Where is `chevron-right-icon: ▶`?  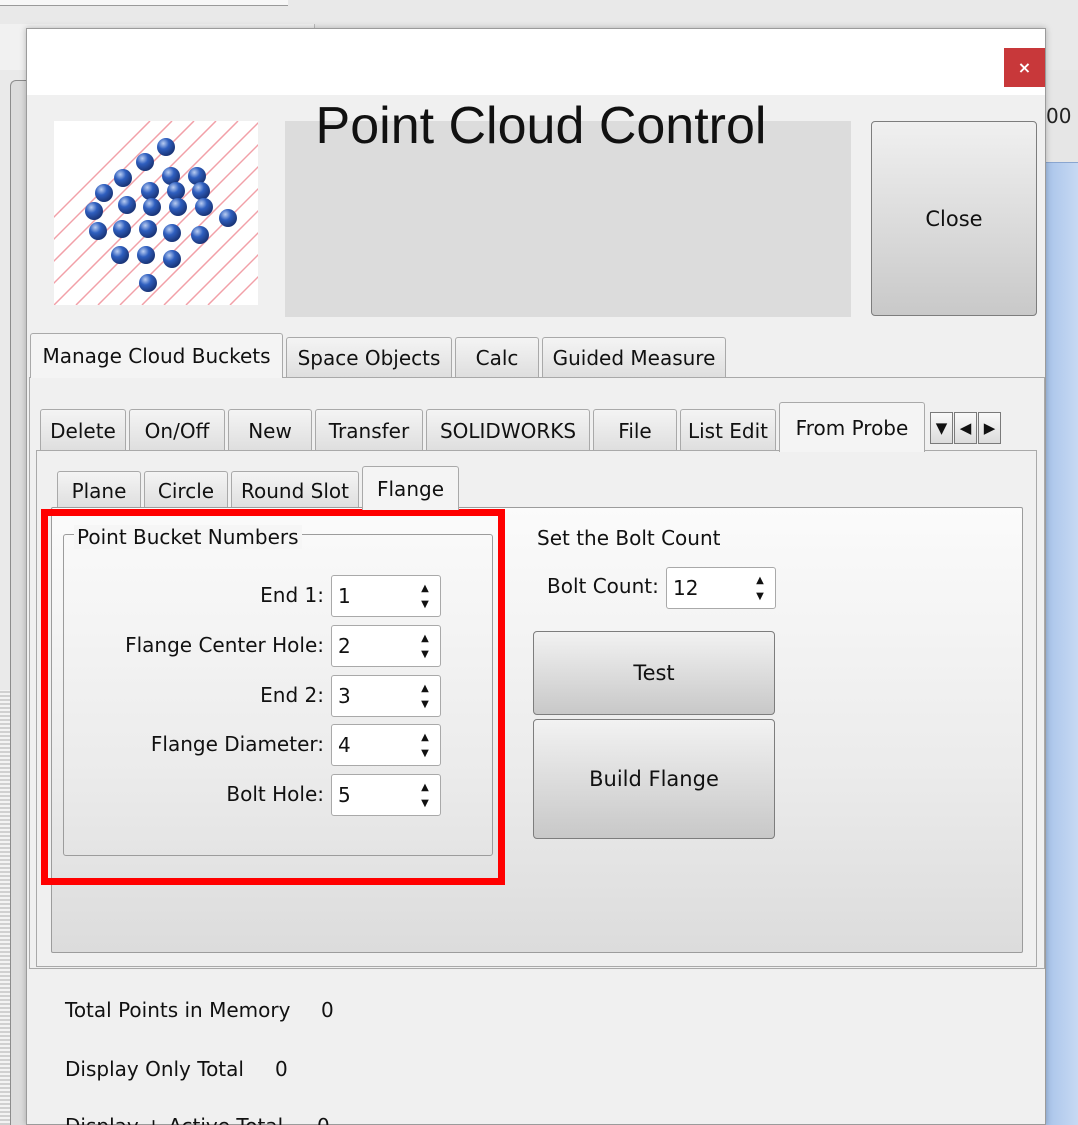
chevron-right-icon: ▶ is located at coordinates (989, 428).